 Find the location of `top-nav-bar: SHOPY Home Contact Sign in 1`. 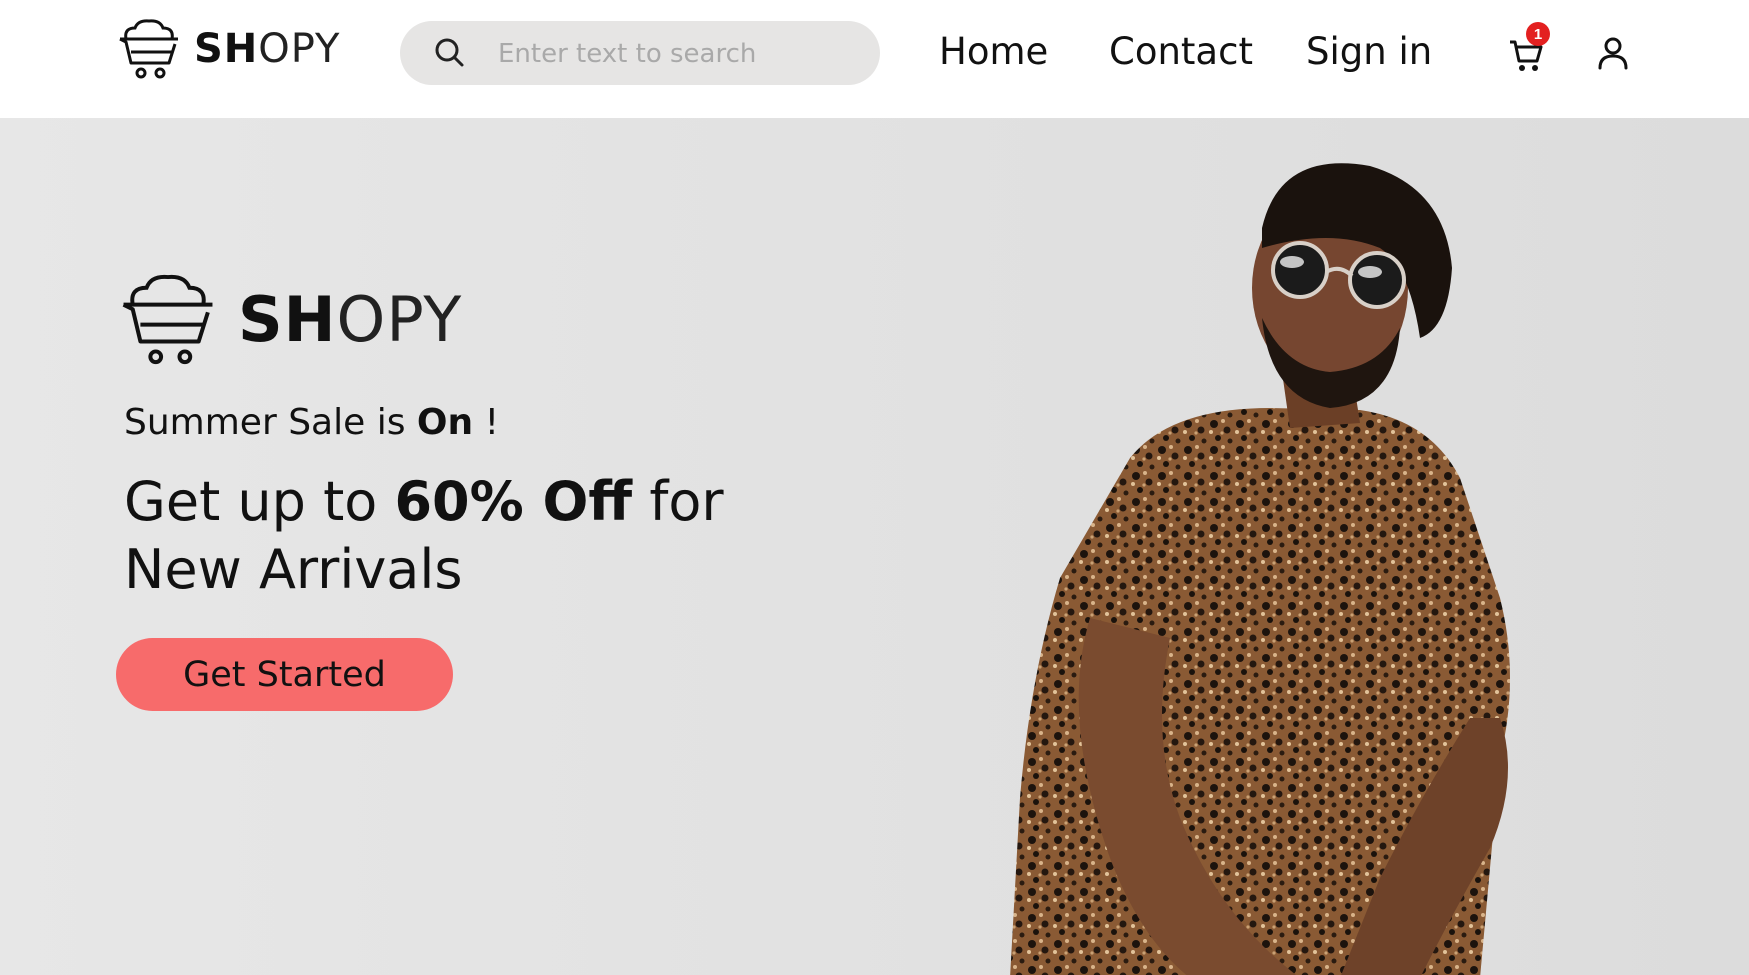

top-nav-bar: SHOPY Home Contact Sign in 1 is located at coordinates (874, 59).